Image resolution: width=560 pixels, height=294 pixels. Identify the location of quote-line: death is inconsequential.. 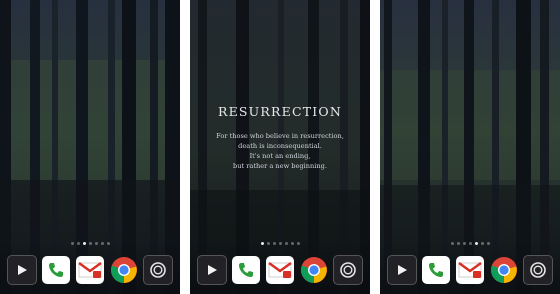
(280, 146).